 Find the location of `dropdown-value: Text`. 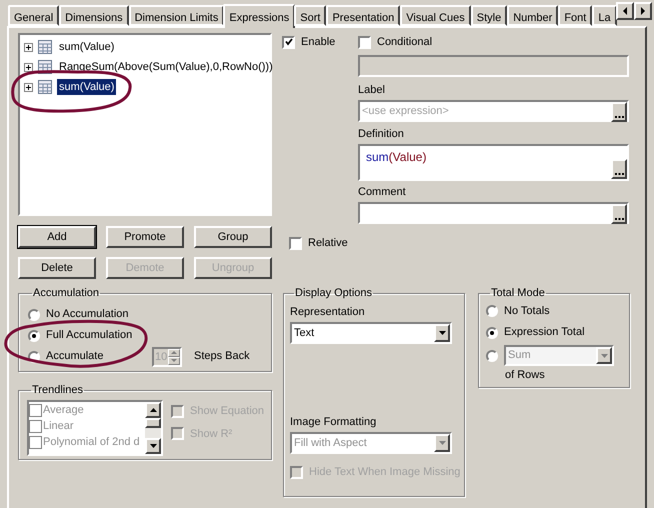

dropdown-value: Text is located at coordinates (304, 333).